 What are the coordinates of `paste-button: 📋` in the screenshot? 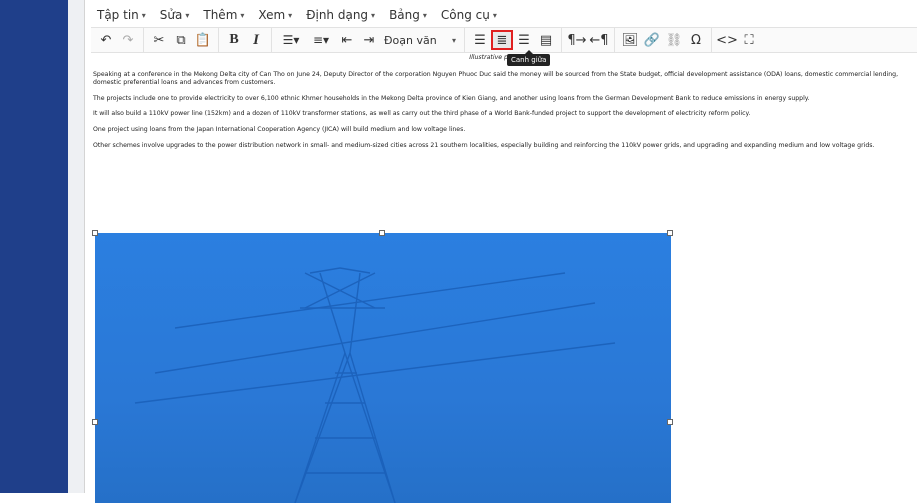 It's located at (203, 40).